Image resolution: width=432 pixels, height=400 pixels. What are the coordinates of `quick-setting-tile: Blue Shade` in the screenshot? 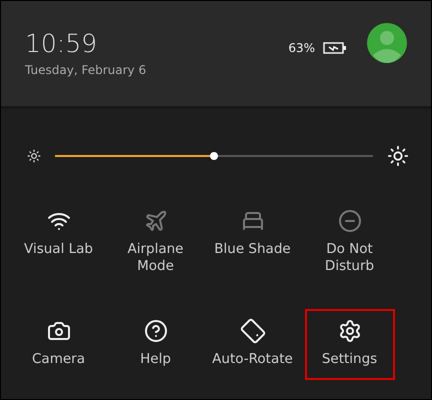 It's located at (253, 243).